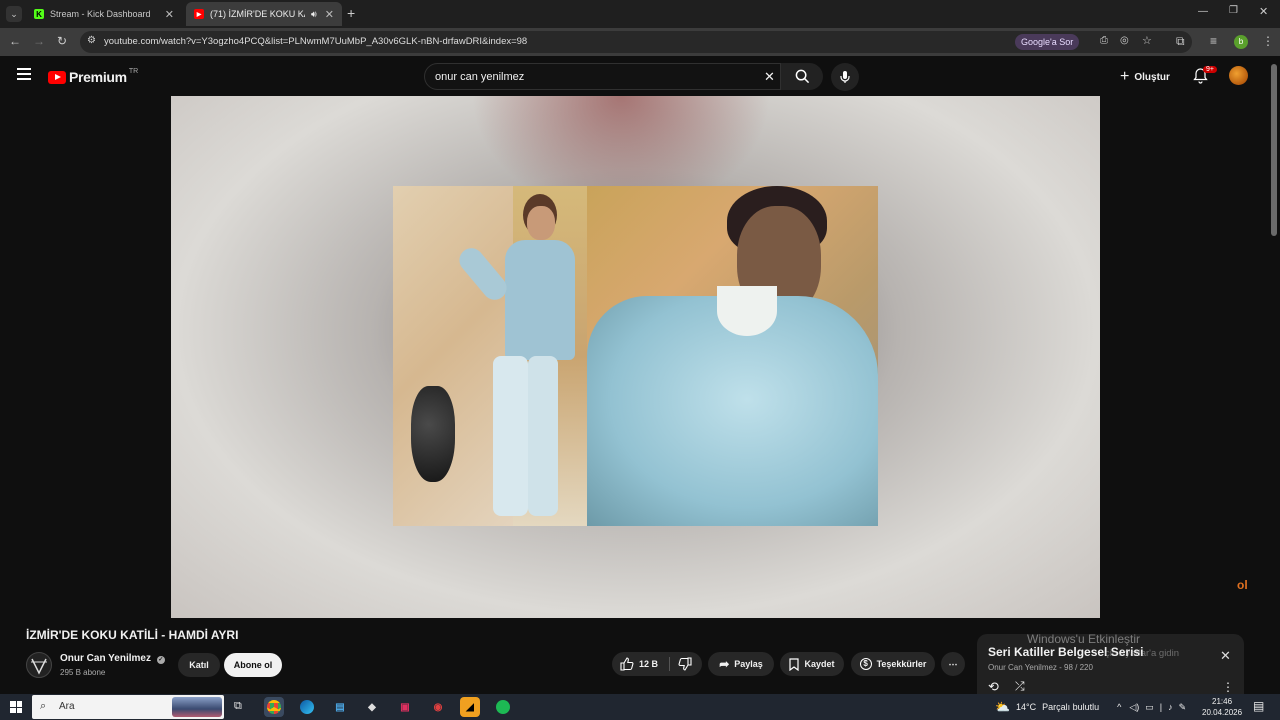 This screenshot has height=720, width=1280. What do you see at coordinates (1170, 707) in the screenshot?
I see `volume-icon: ♪` at bounding box center [1170, 707].